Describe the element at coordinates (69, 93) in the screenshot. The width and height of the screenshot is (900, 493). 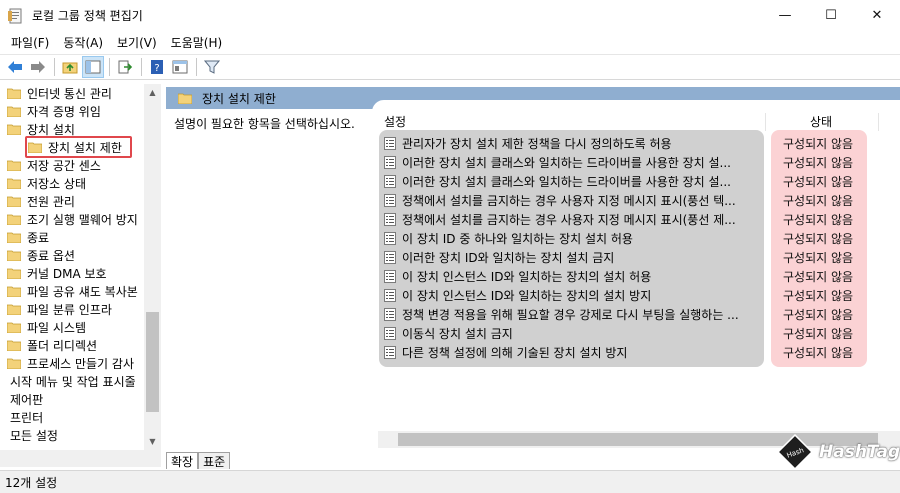
I see `tree-item-label: 인터넷 통신 관리` at that location.